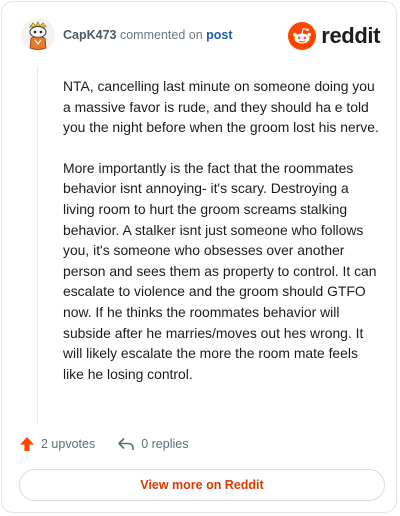  What do you see at coordinates (68, 444) in the screenshot?
I see `upvote-count: 2 upvotes` at bounding box center [68, 444].